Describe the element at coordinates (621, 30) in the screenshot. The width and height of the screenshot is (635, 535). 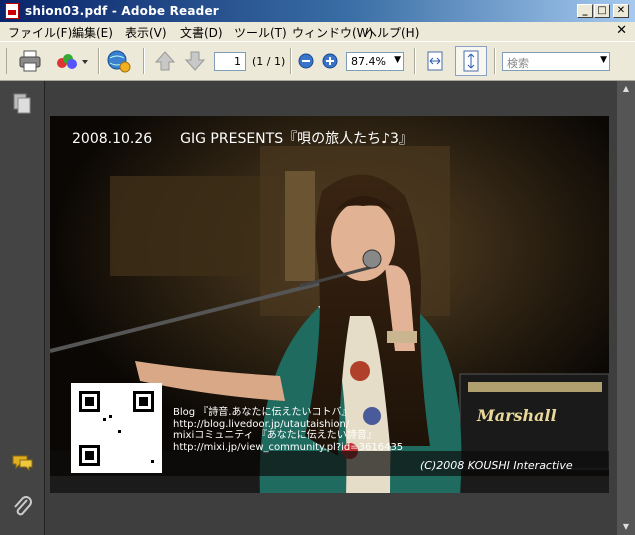
I see `document-close-icon: ✕` at that location.